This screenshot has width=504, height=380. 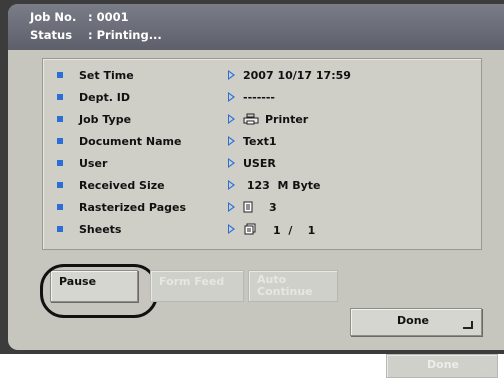 What do you see at coordinates (93, 163) in the screenshot?
I see `detail-label: User` at bounding box center [93, 163].